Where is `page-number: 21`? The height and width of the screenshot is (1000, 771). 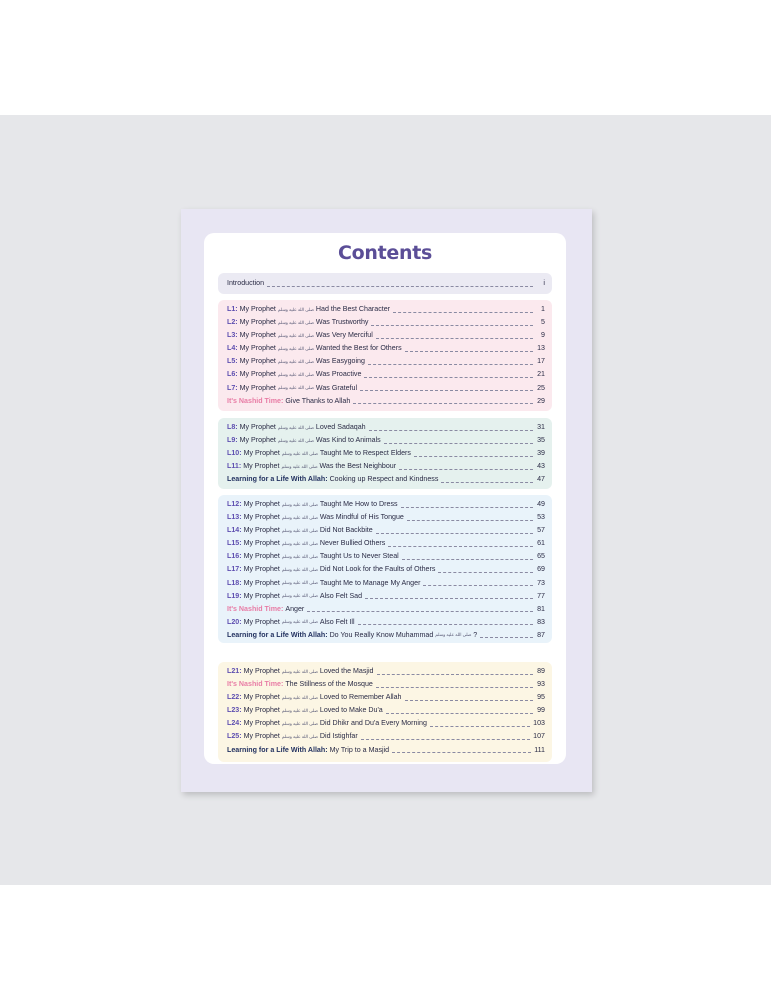
page-number: 21 is located at coordinates (541, 374).